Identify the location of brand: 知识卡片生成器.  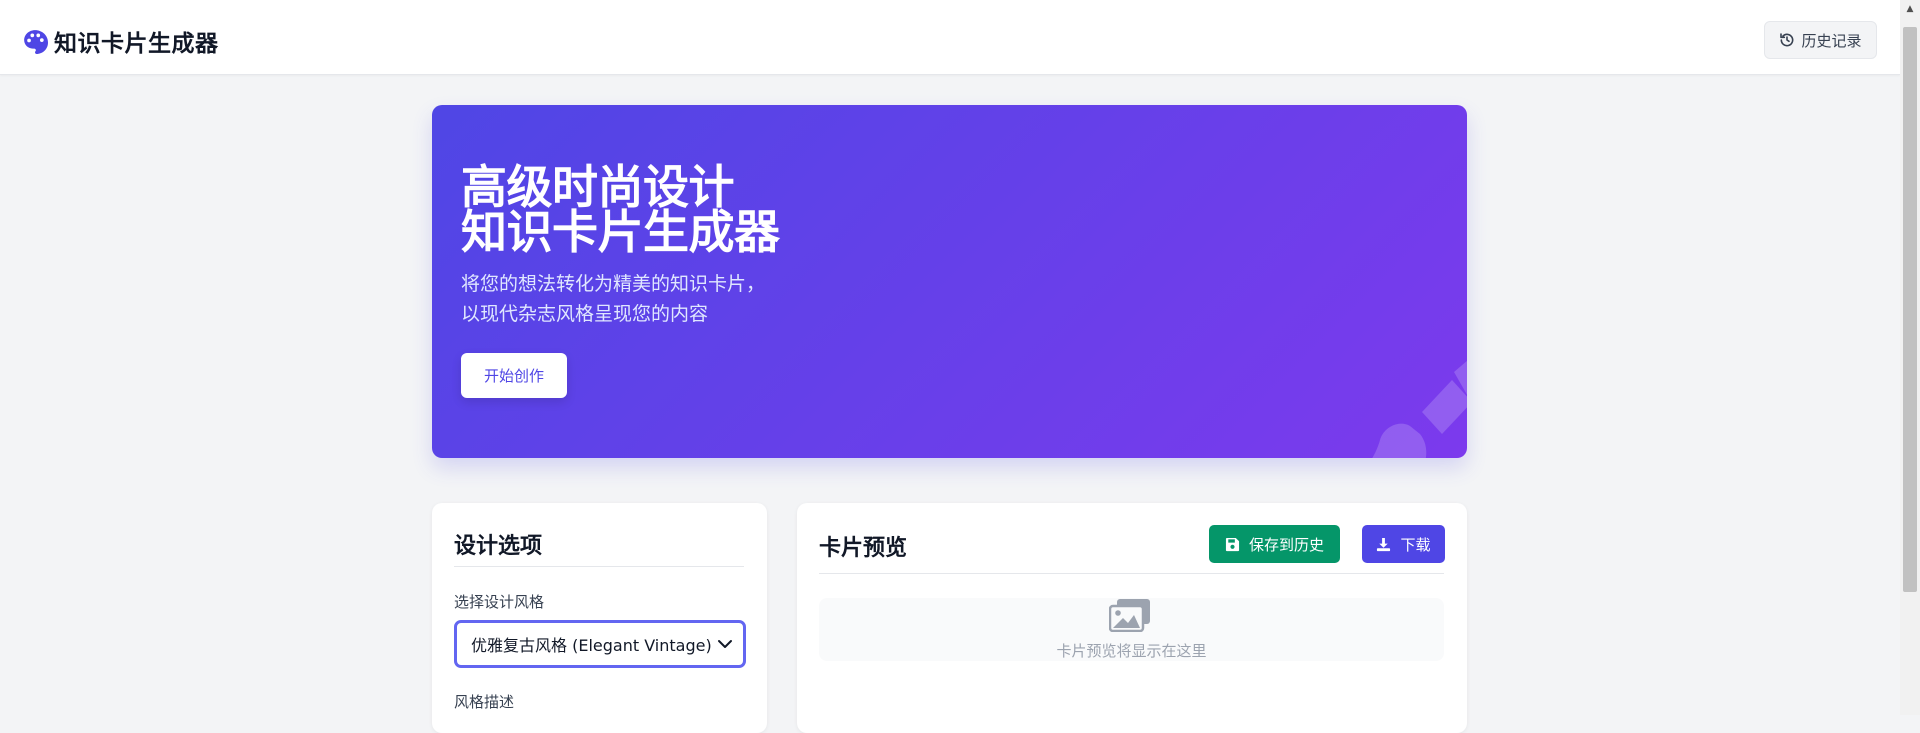
(120, 41).